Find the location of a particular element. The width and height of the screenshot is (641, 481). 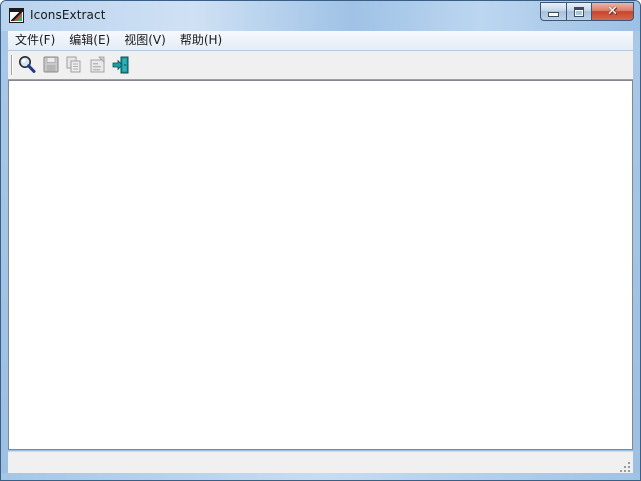

minimize-icon is located at coordinates (553, 14).